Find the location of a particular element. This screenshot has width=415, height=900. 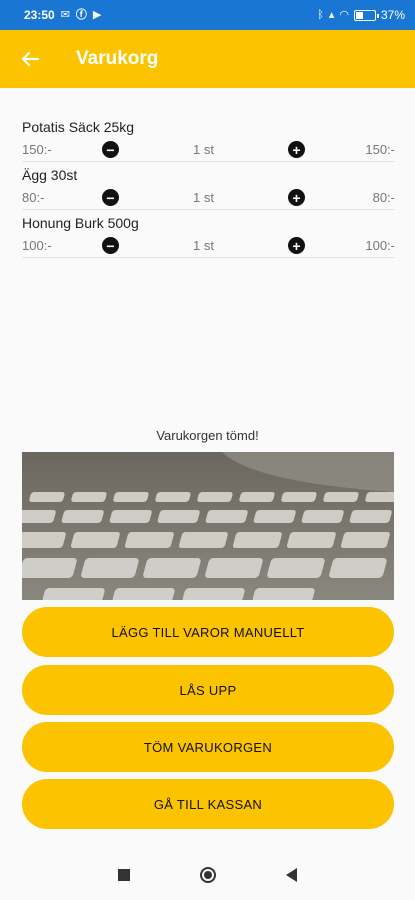

item-row: 80:- − 1 st + 80:- is located at coordinates (208, 198).